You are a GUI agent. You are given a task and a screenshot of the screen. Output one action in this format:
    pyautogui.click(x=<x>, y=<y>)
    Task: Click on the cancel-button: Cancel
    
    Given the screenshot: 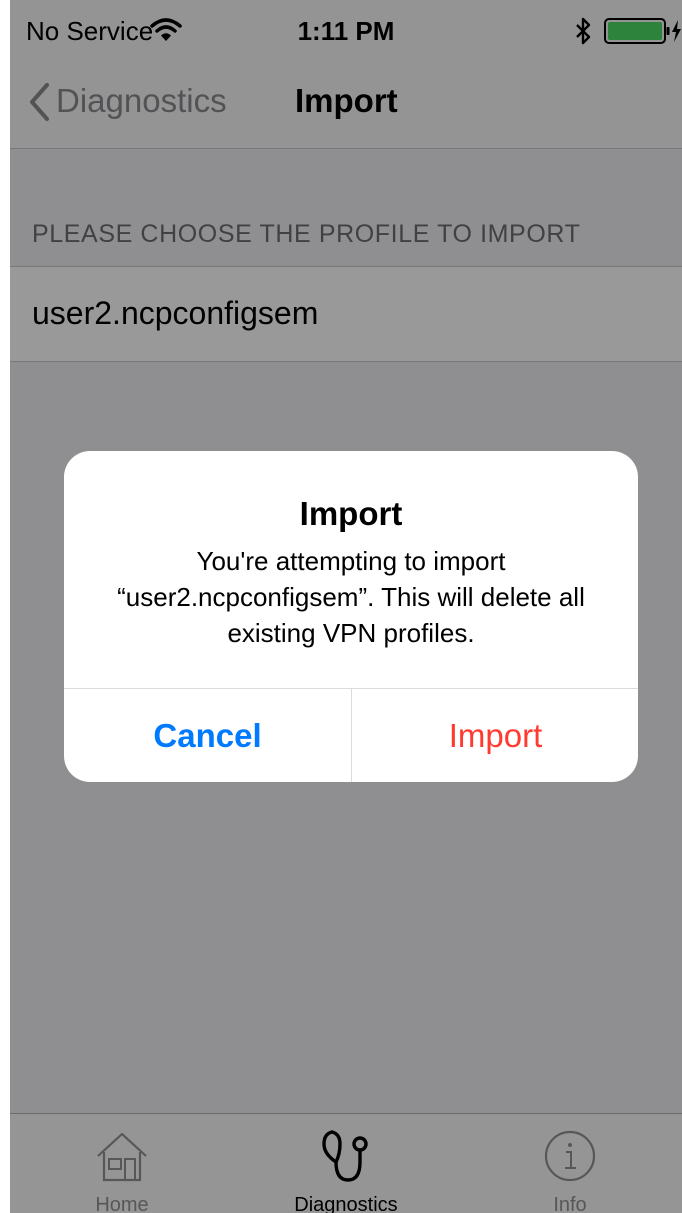 What is the action you would take?
    pyautogui.click(x=207, y=735)
    